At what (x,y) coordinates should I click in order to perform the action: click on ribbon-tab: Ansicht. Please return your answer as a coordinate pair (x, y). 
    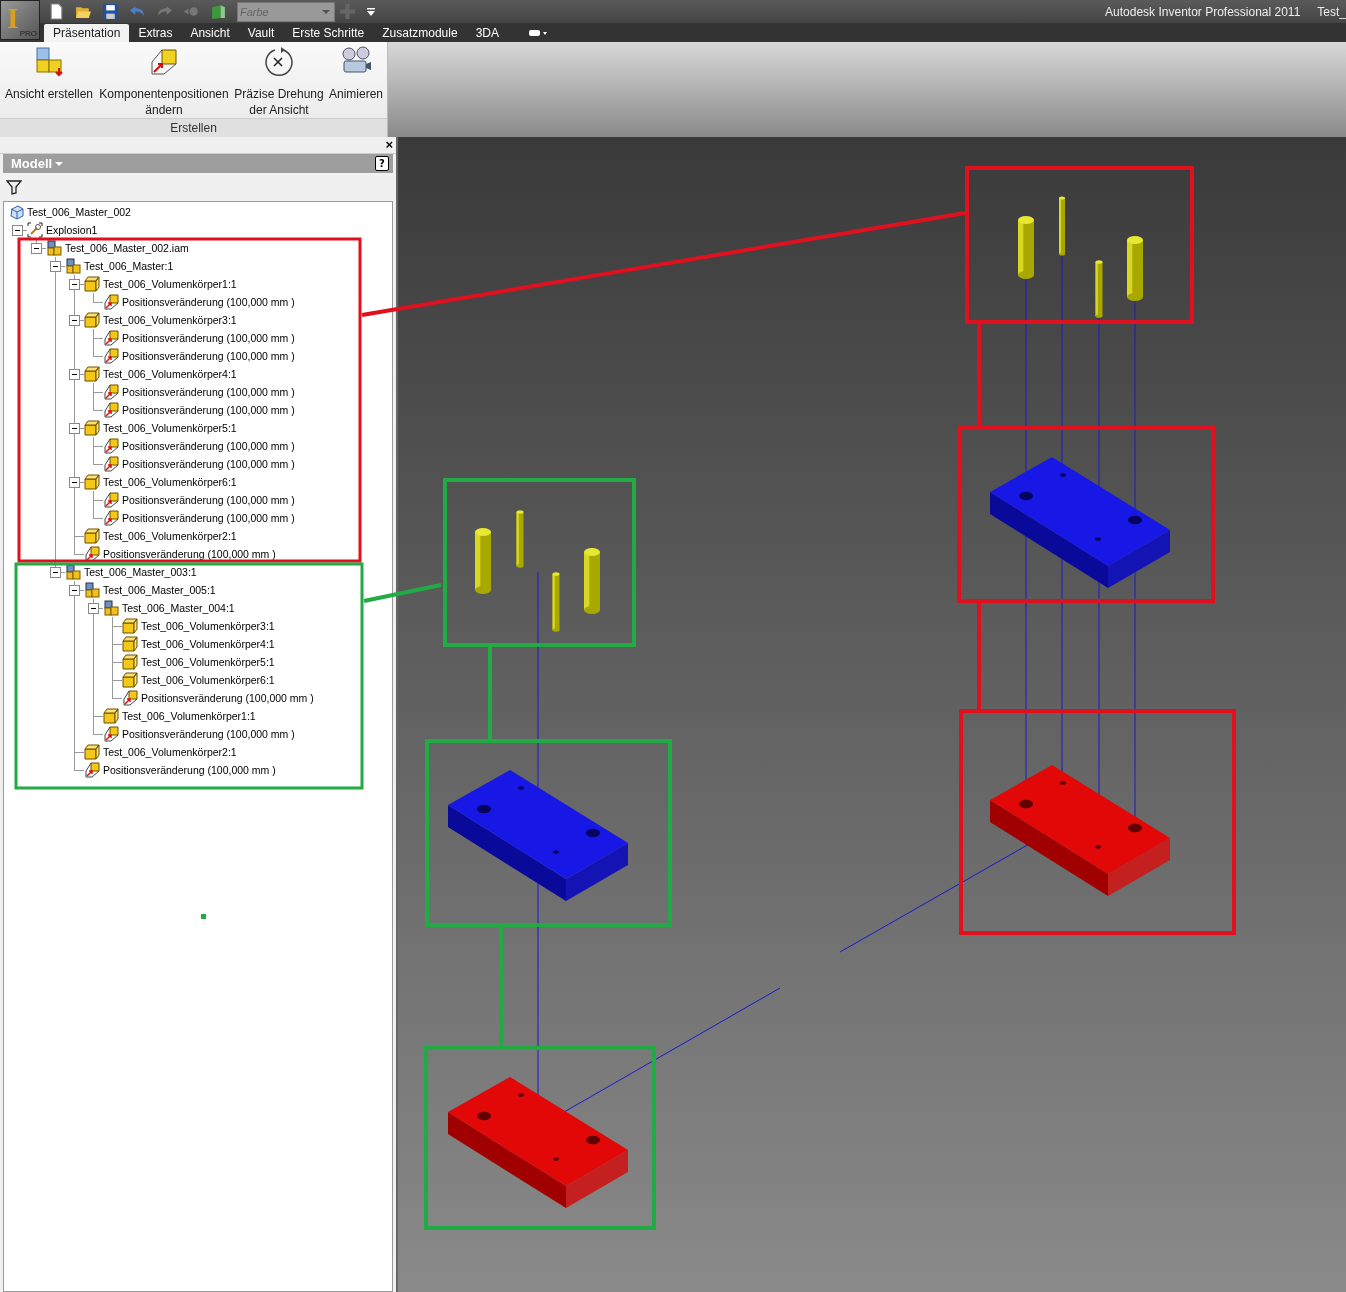
    Looking at the image, I should click on (210, 33).